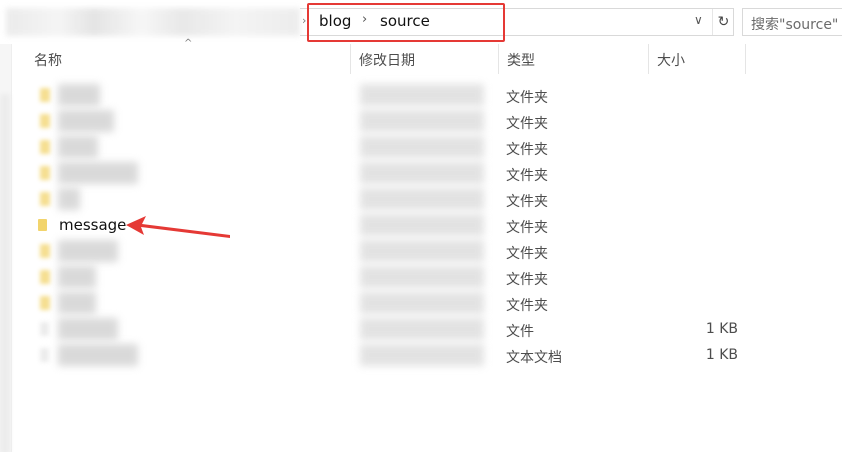  What do you see at coordinates (406, 22) in the screenshot?
I see `annotation-highlight-box` at bounding box center [406, 22].